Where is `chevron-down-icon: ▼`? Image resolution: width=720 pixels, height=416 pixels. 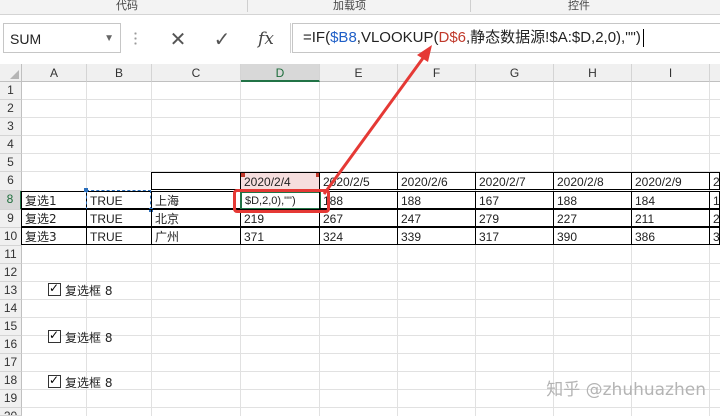
chevron-down-icon: ▼ is located at coordinates (109, 39).